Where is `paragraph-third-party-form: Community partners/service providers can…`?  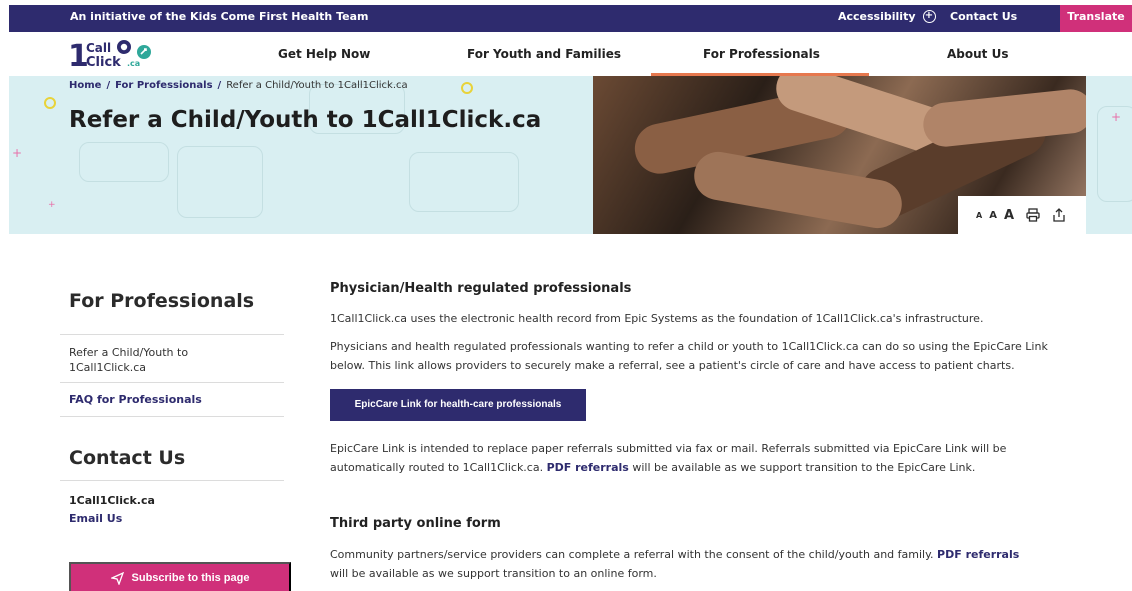
paragraph-third-party-form: Community partners/service providers can… is located at coordinates (675, 564).